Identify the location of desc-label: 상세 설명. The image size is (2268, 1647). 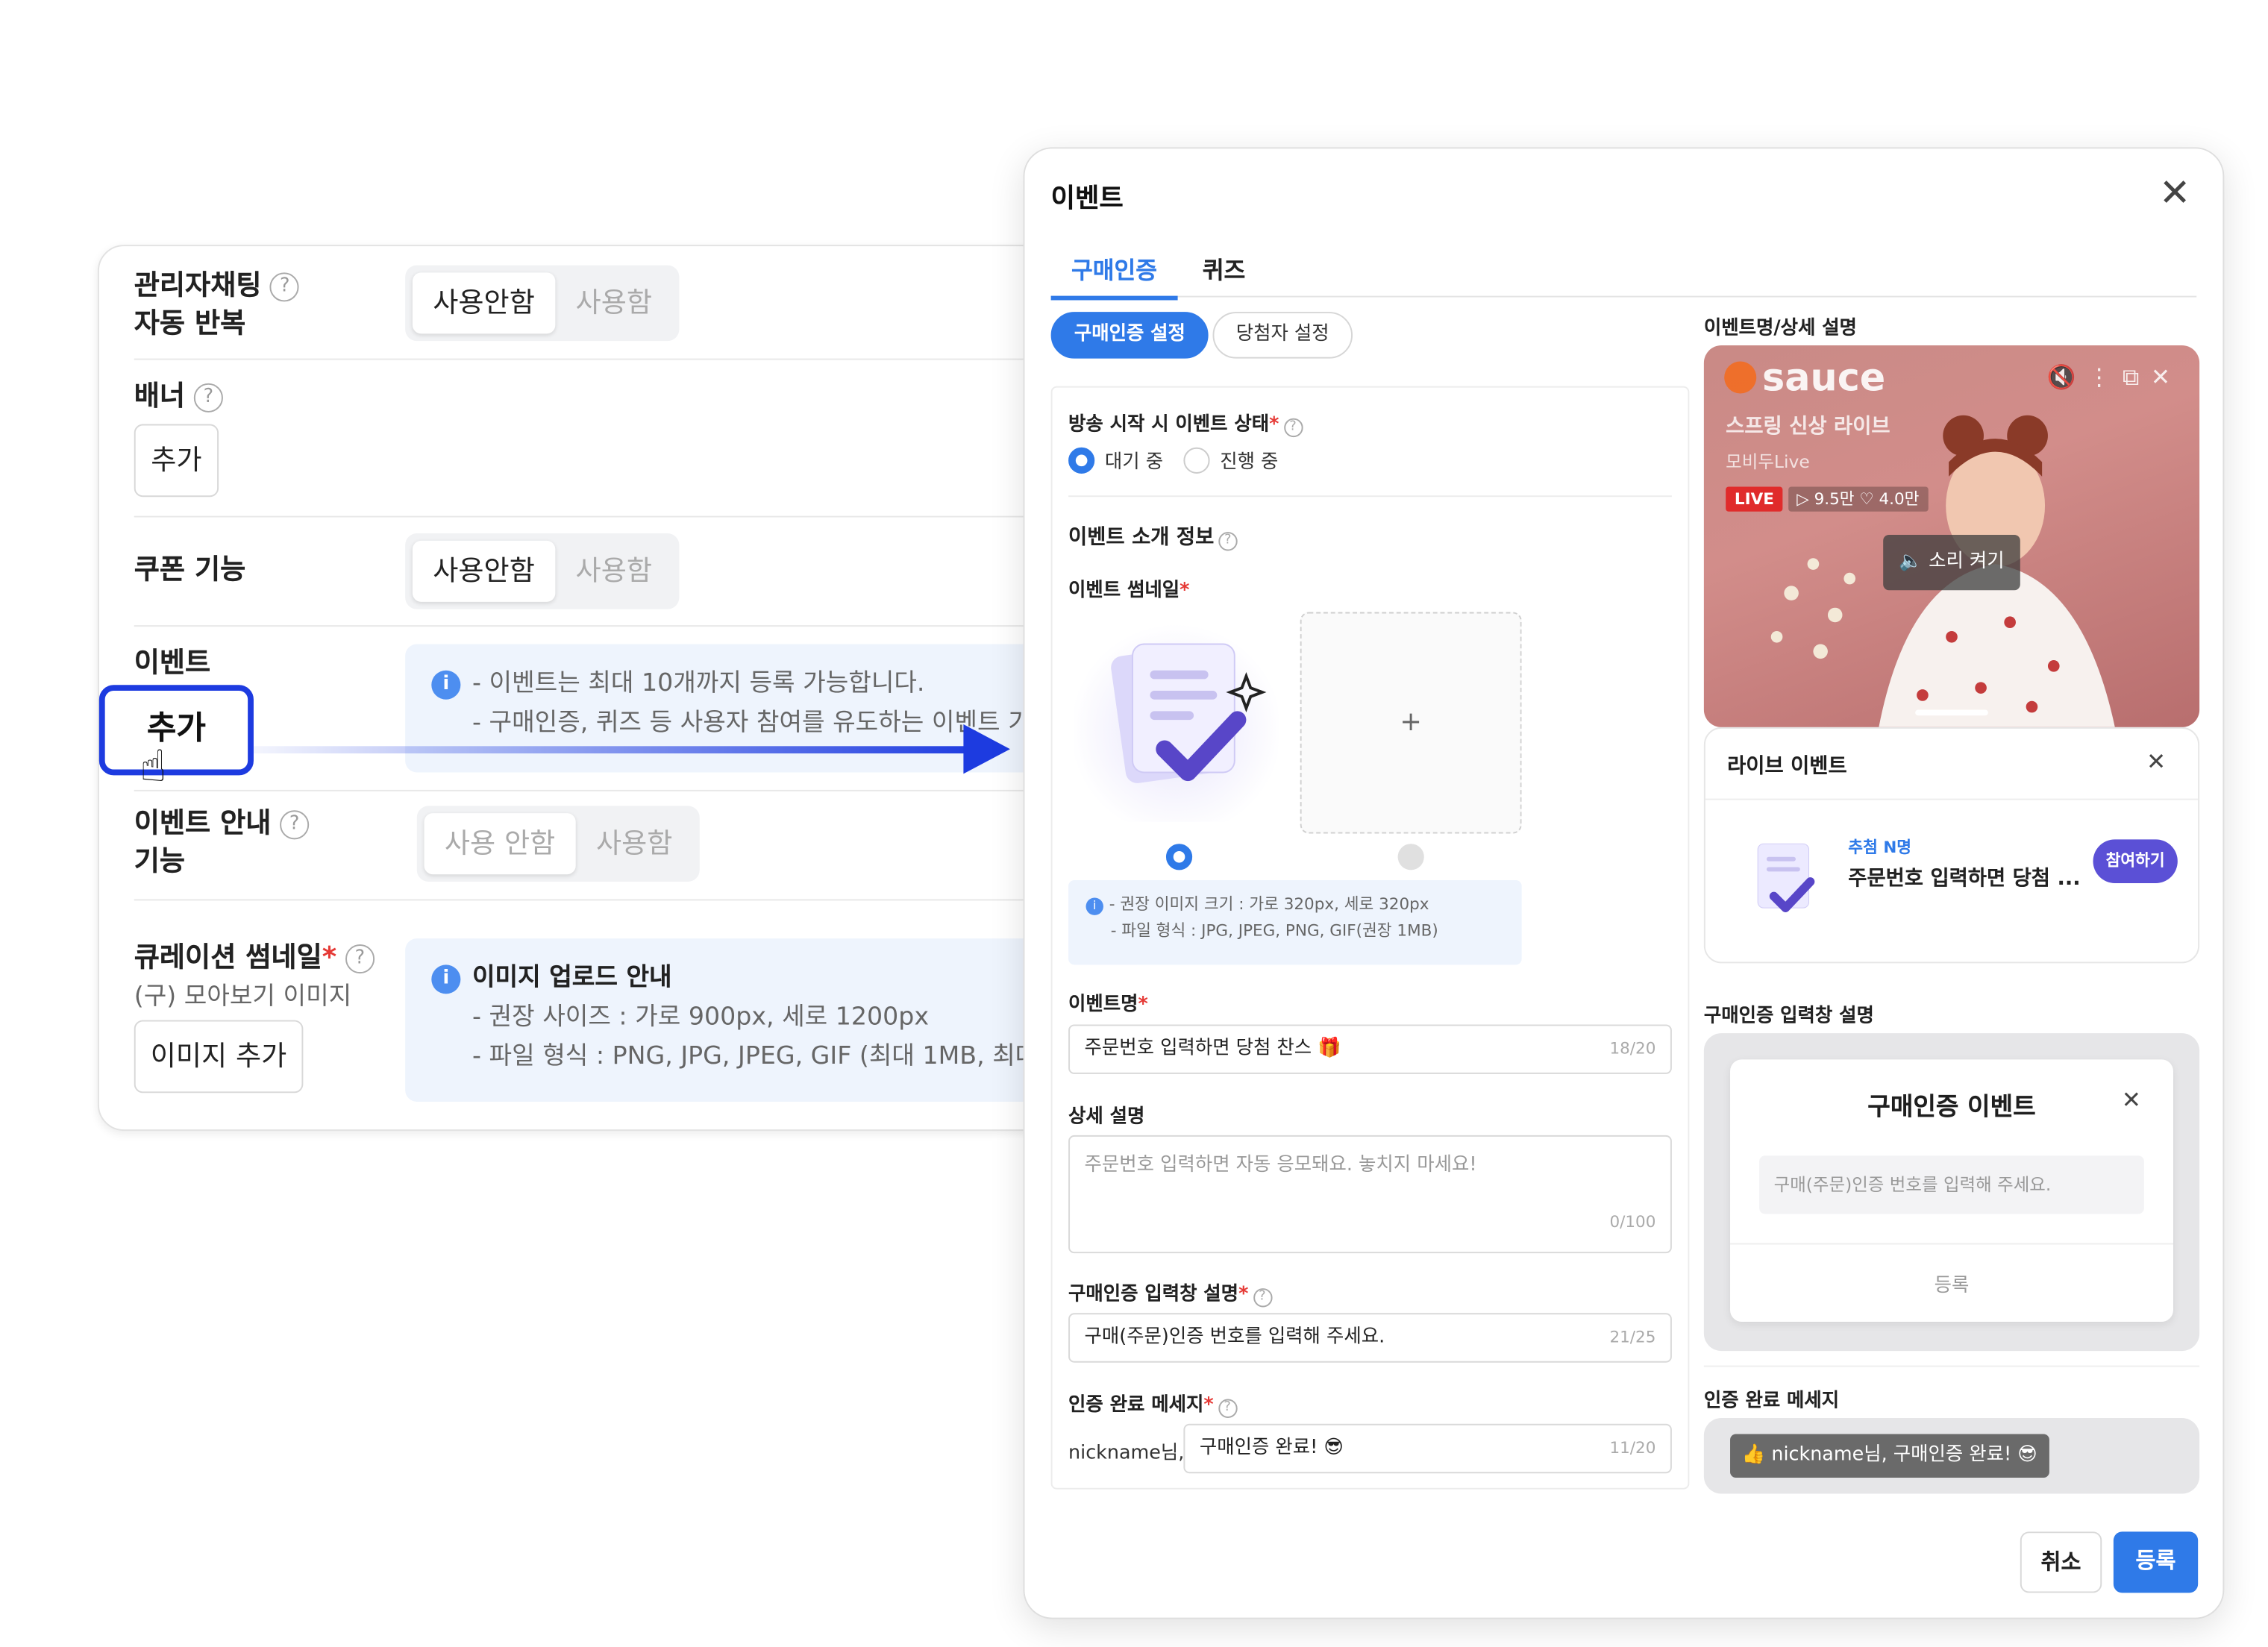
(1106, 1117).